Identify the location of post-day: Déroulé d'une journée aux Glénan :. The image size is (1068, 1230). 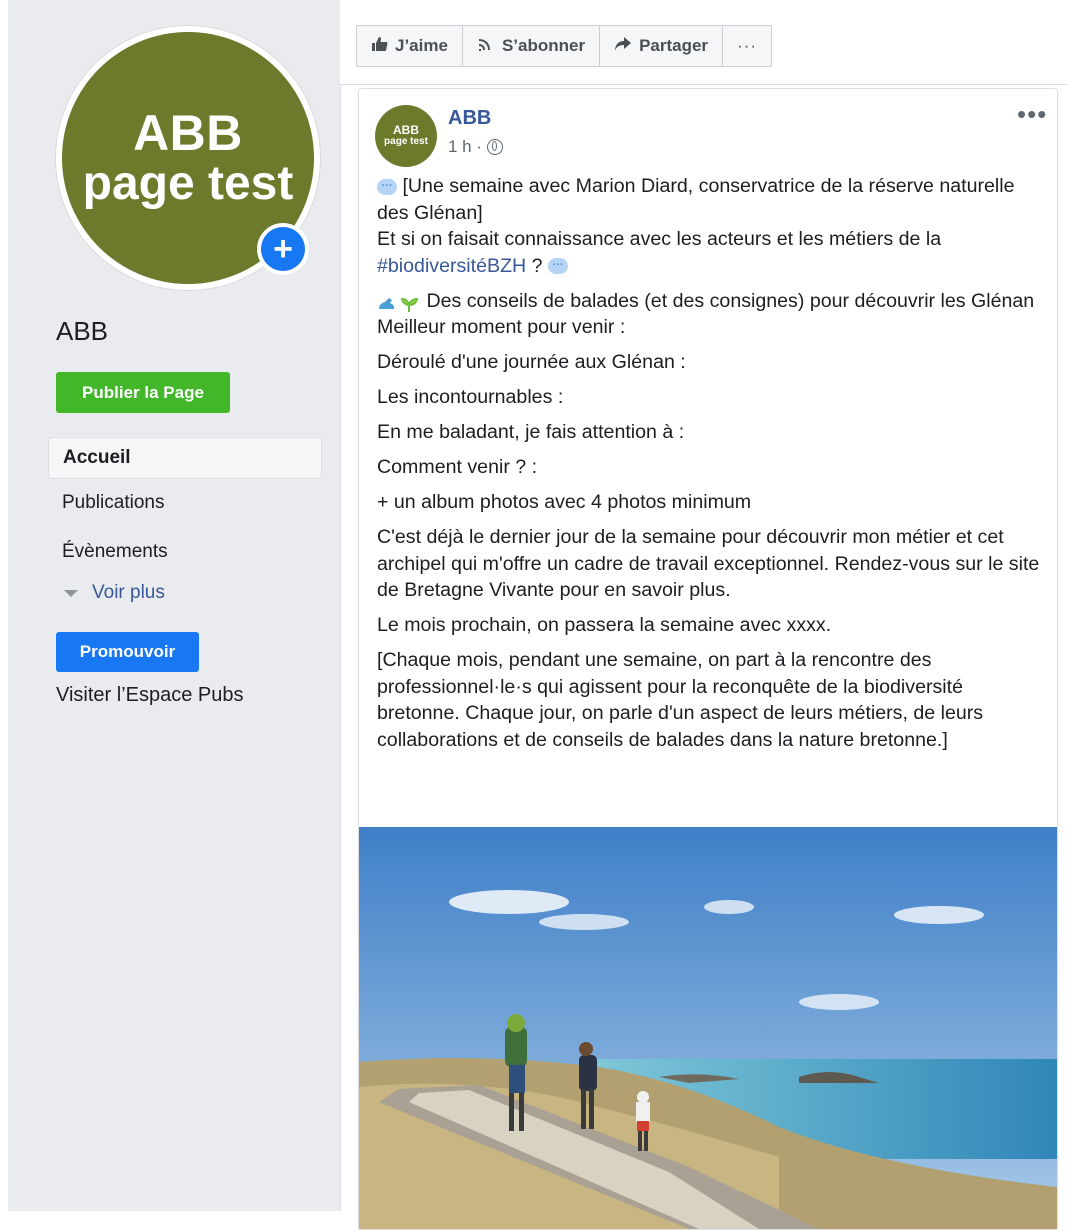
(531, 362).